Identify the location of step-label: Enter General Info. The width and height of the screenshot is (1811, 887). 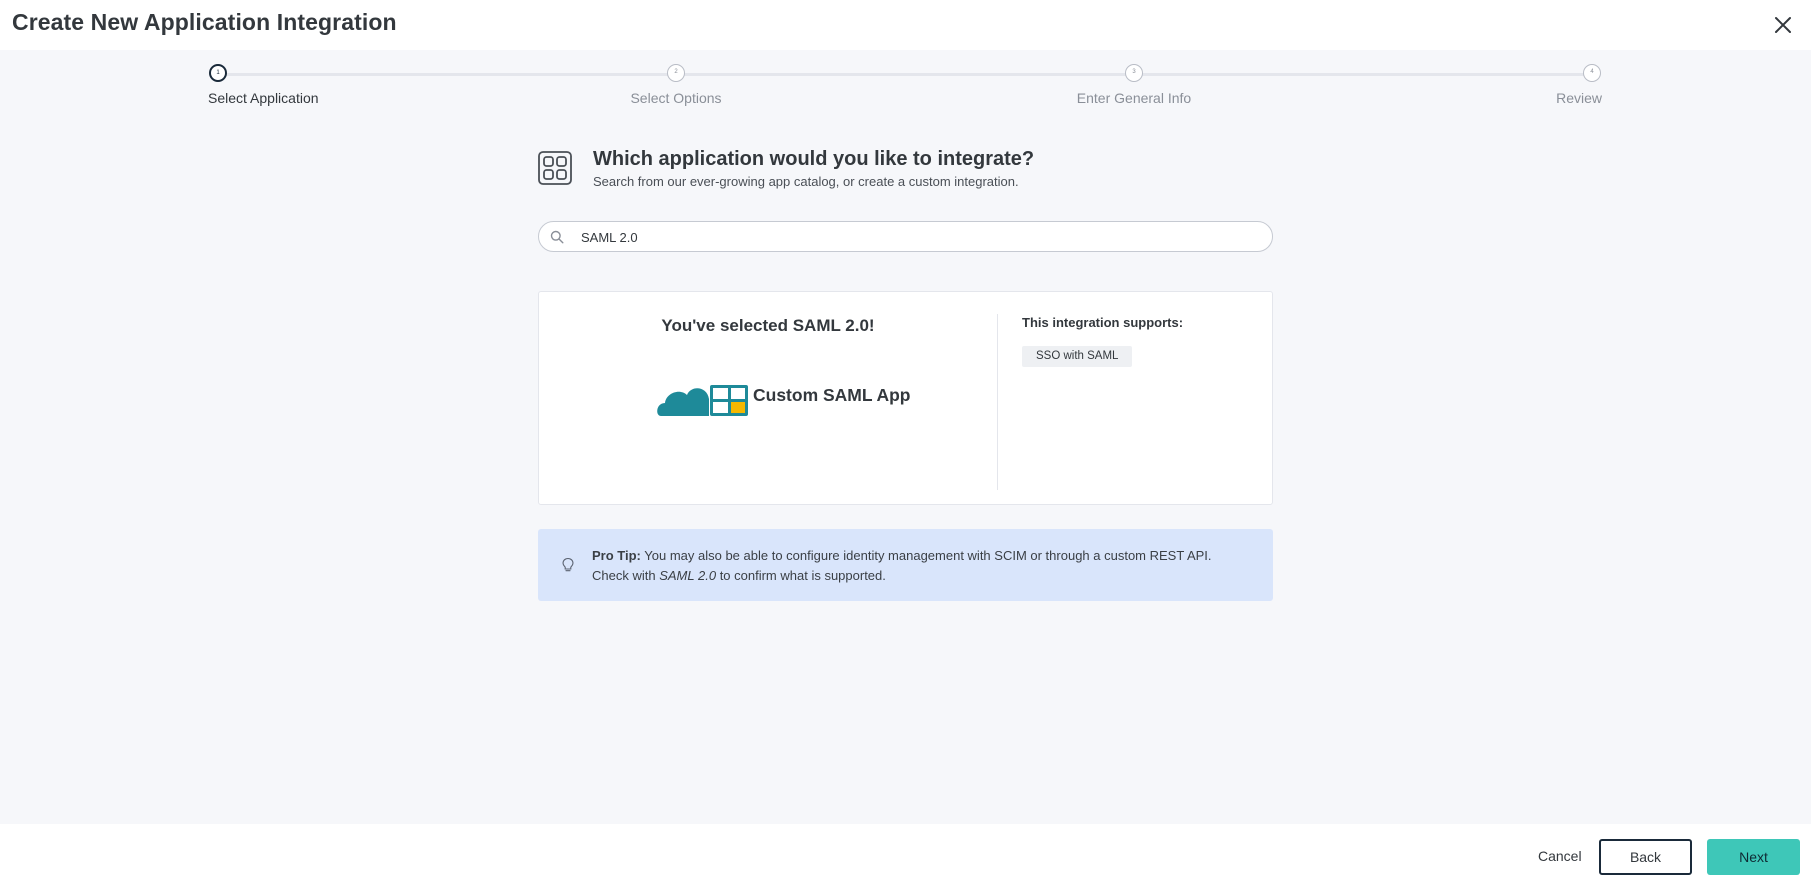
(1134, 98).